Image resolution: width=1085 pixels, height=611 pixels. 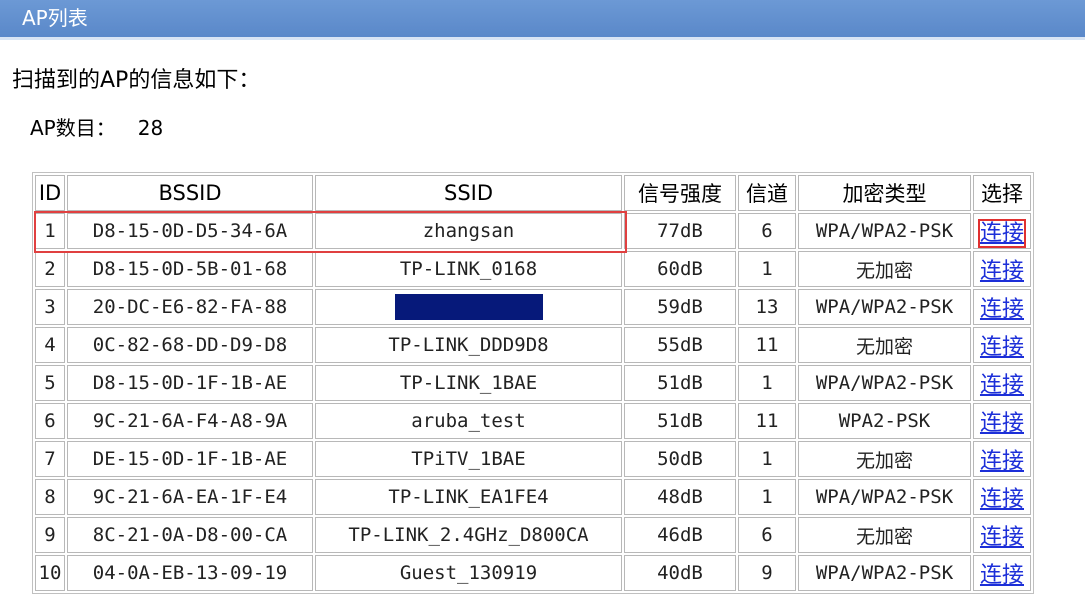 I want to click on redacted-ssid-block, so click(x=468, y=307).